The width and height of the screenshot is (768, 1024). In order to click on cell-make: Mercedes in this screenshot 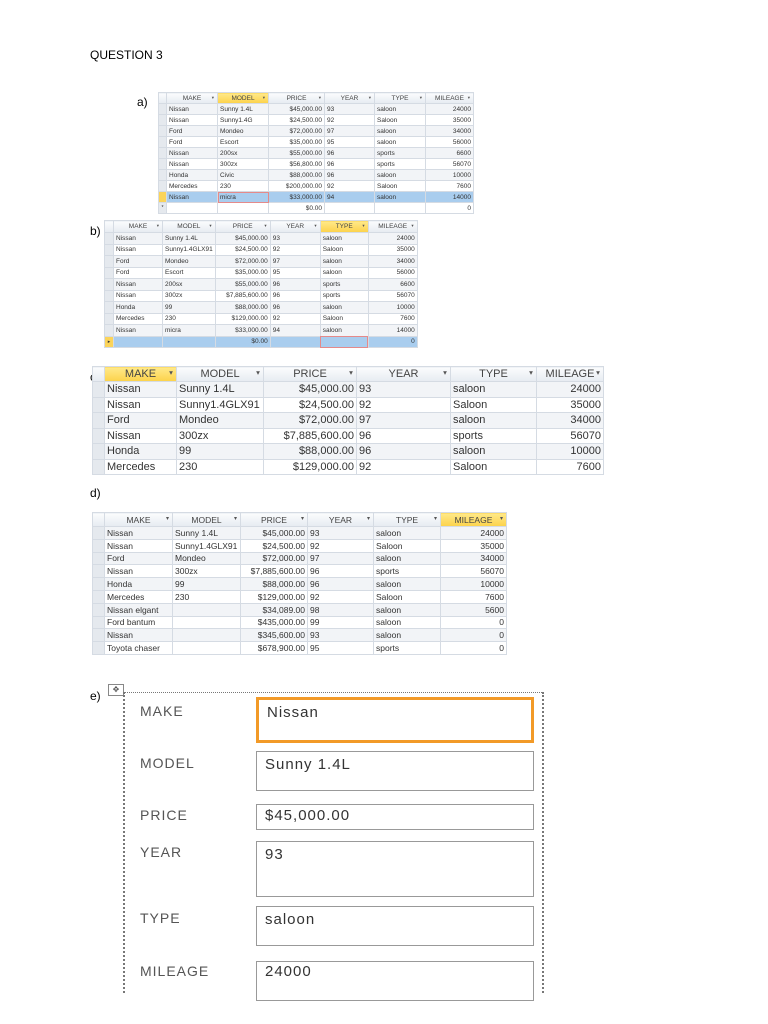, I will do `click(140, 466)`.